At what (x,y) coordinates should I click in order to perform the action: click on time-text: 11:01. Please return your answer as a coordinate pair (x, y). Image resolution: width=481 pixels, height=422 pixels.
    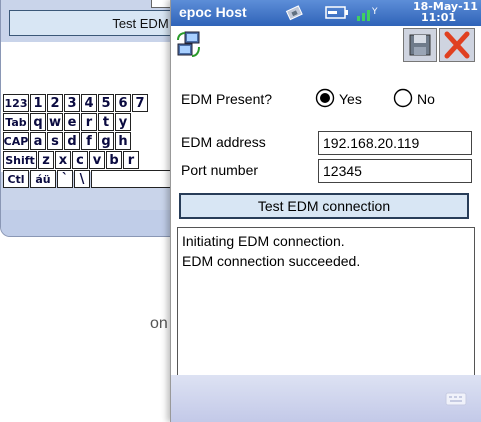
    Looking at the image, I should click on (439, 17).